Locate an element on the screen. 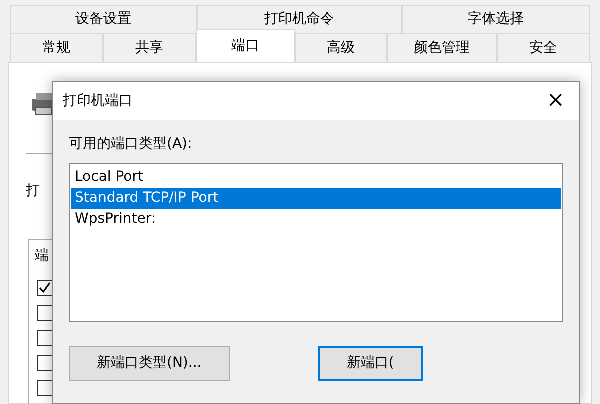 This screenshot has height=404, width=600. tab: 常规 is located at coordinates (56, 47).